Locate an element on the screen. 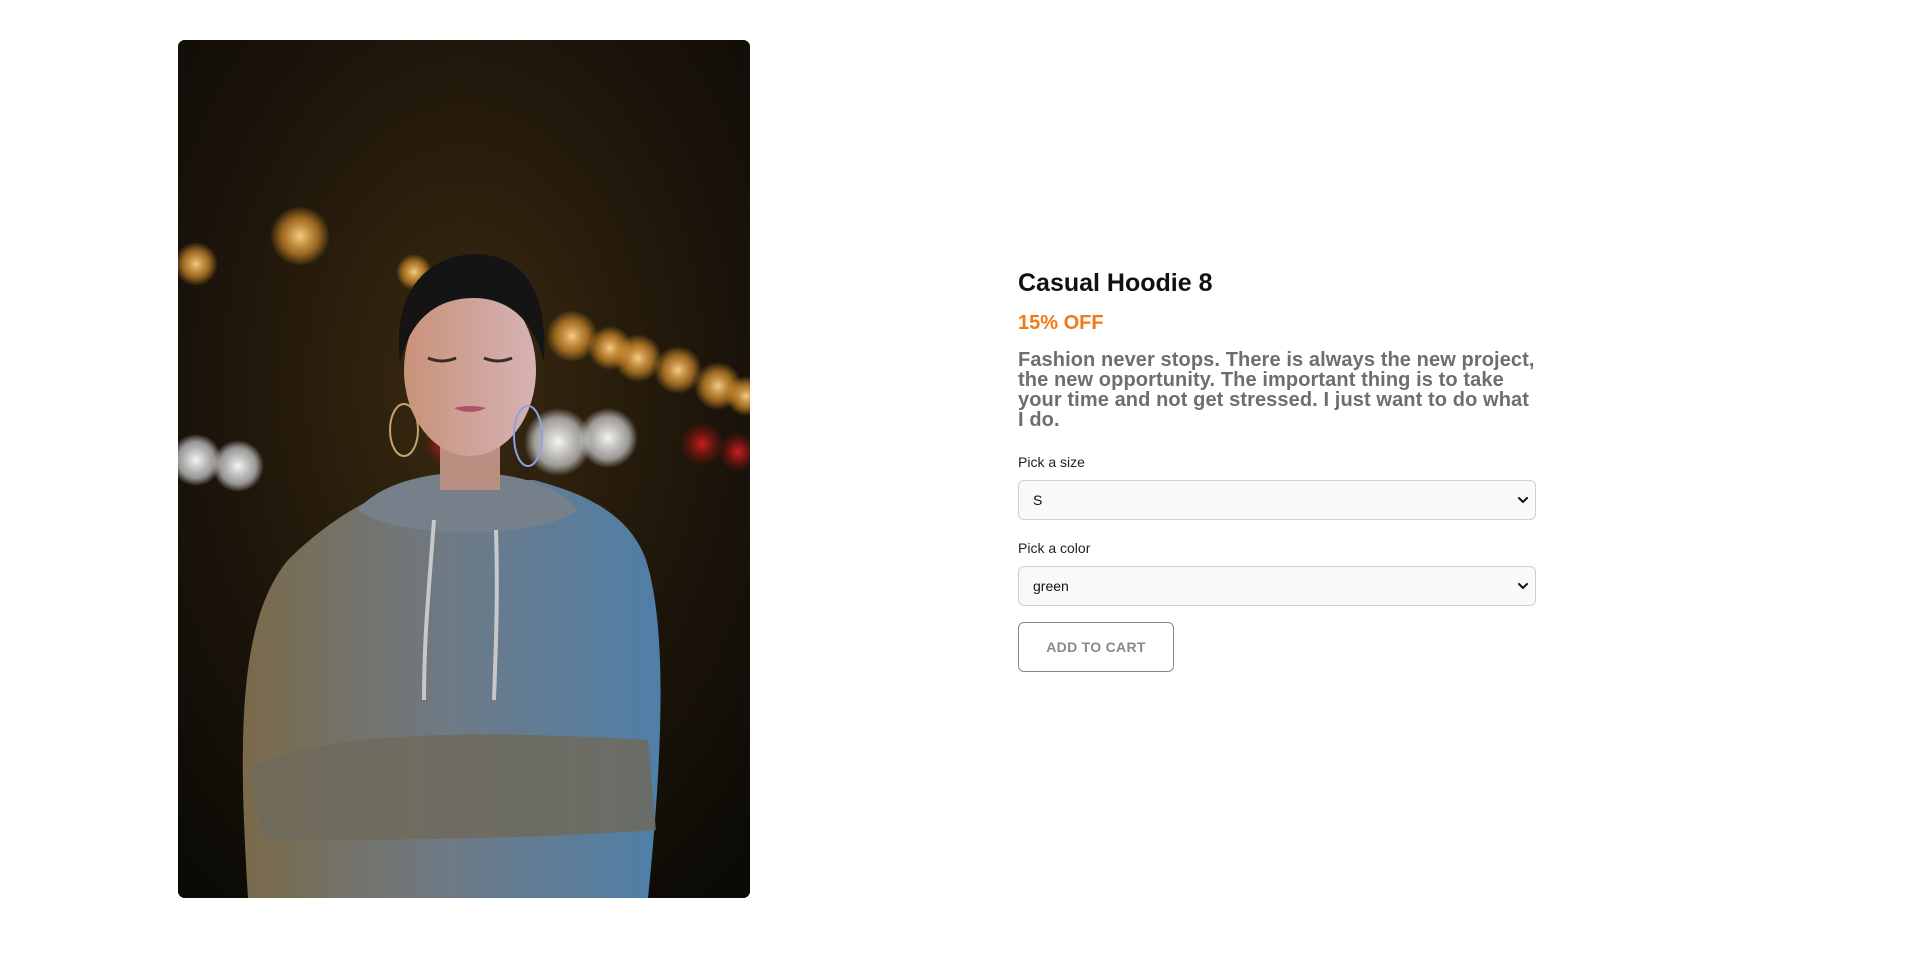 The height and width of the screenshot is (969, 1920). size-select: S is located at coordinates (1277, 500).